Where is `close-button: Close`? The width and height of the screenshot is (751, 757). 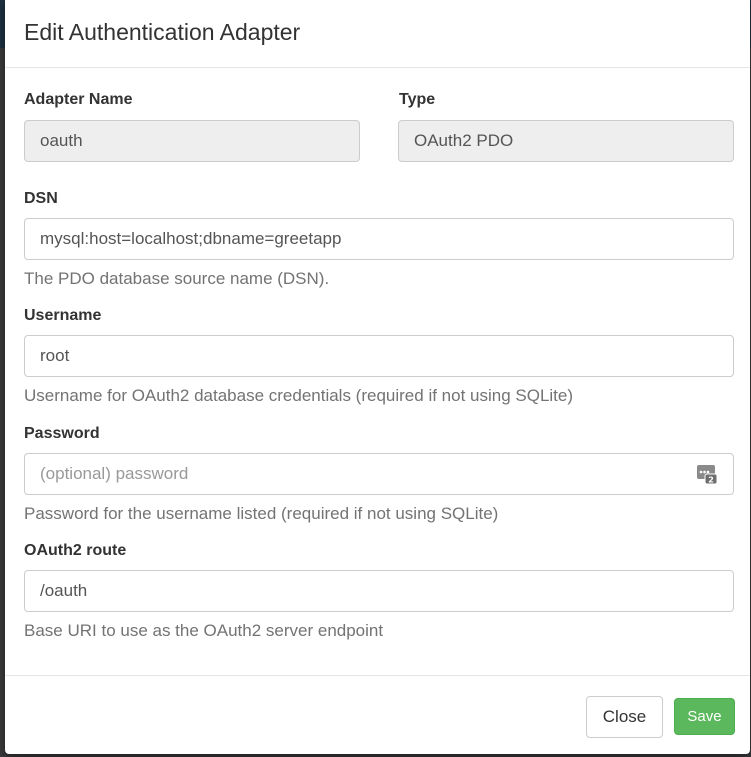 close-button: Close is located at coordinates (624, 717).